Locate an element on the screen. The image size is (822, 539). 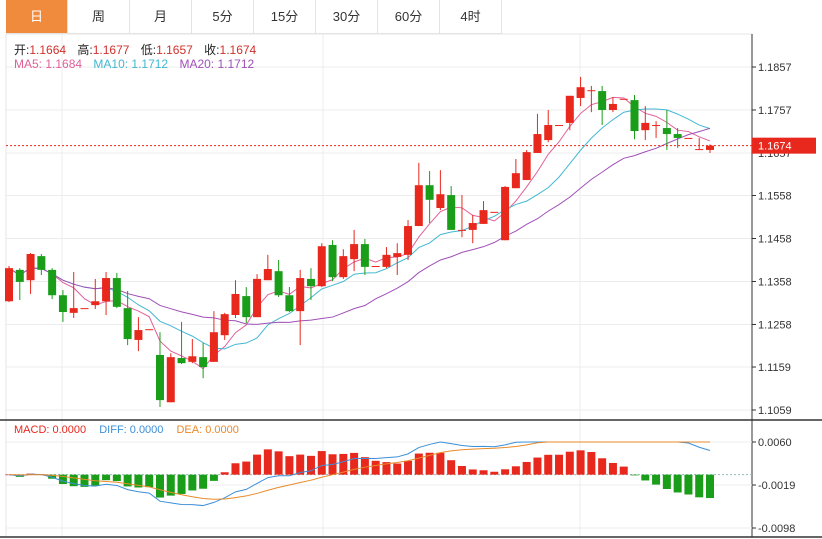
dea-value: DEA: 0.0000 is located at coordinates (207, 430).